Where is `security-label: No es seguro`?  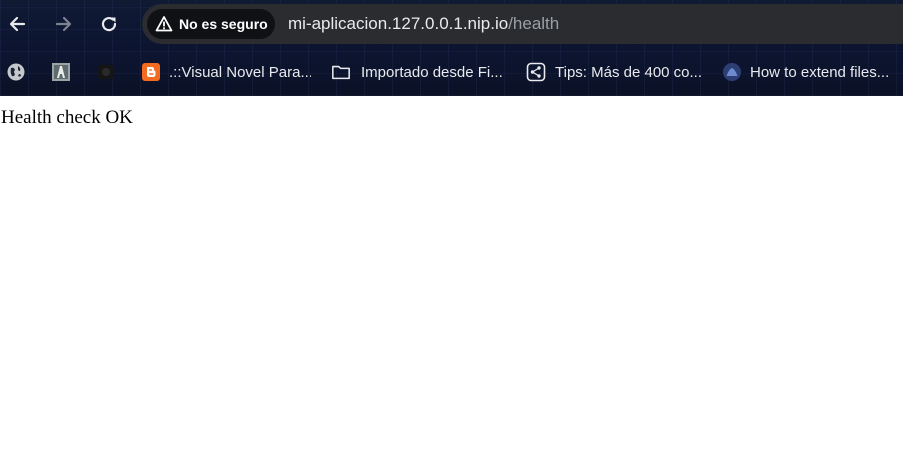
security-label: No es seguro is located at coordinates (223, 24).